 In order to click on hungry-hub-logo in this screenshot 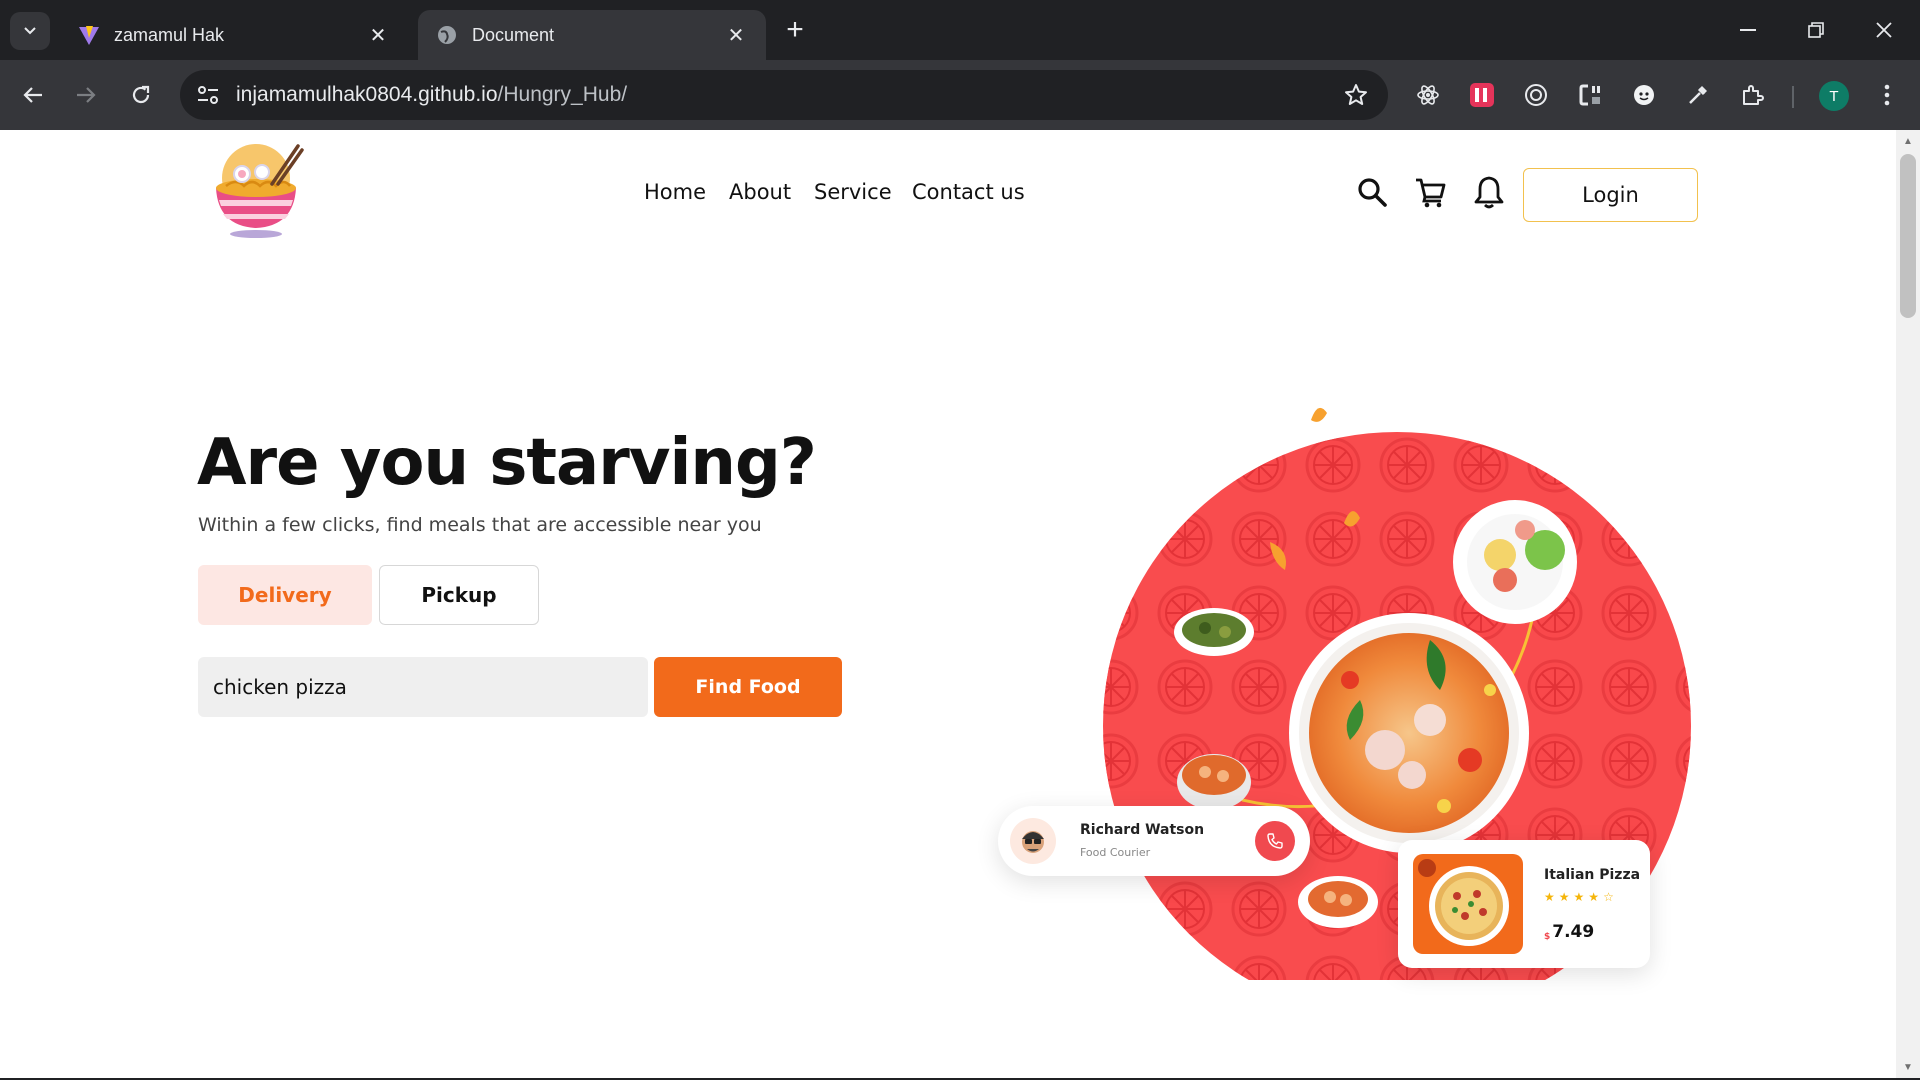, I will do `click(258, 190)`.